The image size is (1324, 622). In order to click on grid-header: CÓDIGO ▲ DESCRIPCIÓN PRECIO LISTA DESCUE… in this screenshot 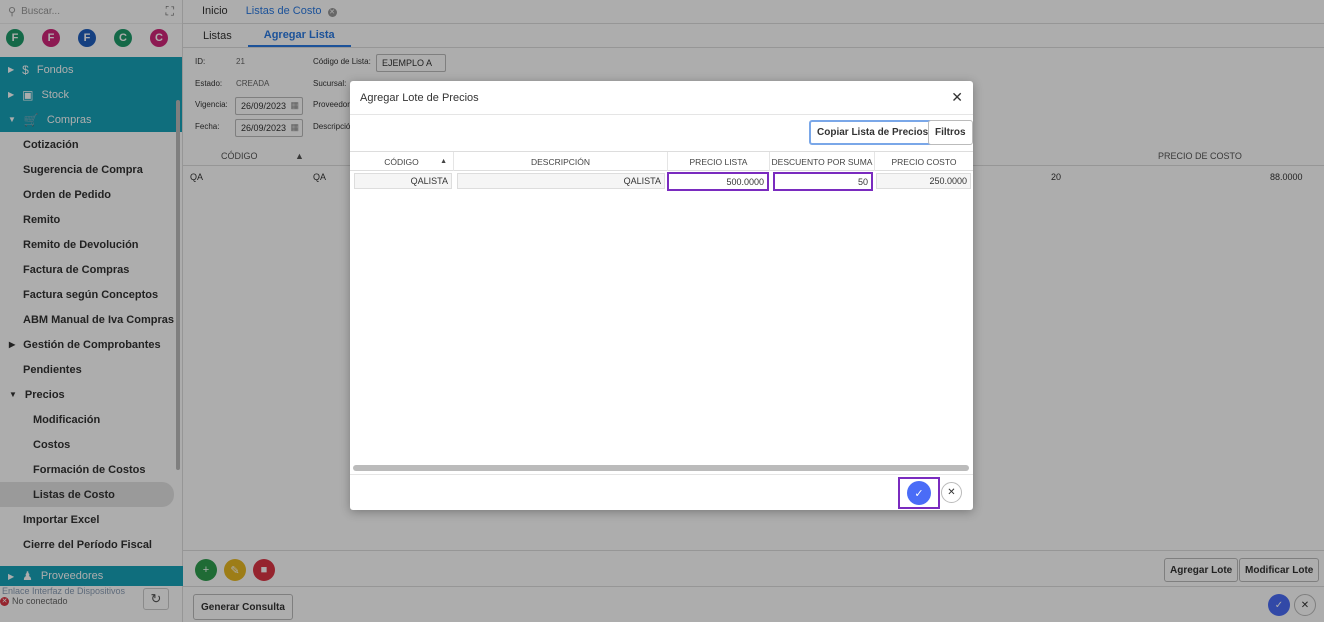, I will do `click(661, 161)`.